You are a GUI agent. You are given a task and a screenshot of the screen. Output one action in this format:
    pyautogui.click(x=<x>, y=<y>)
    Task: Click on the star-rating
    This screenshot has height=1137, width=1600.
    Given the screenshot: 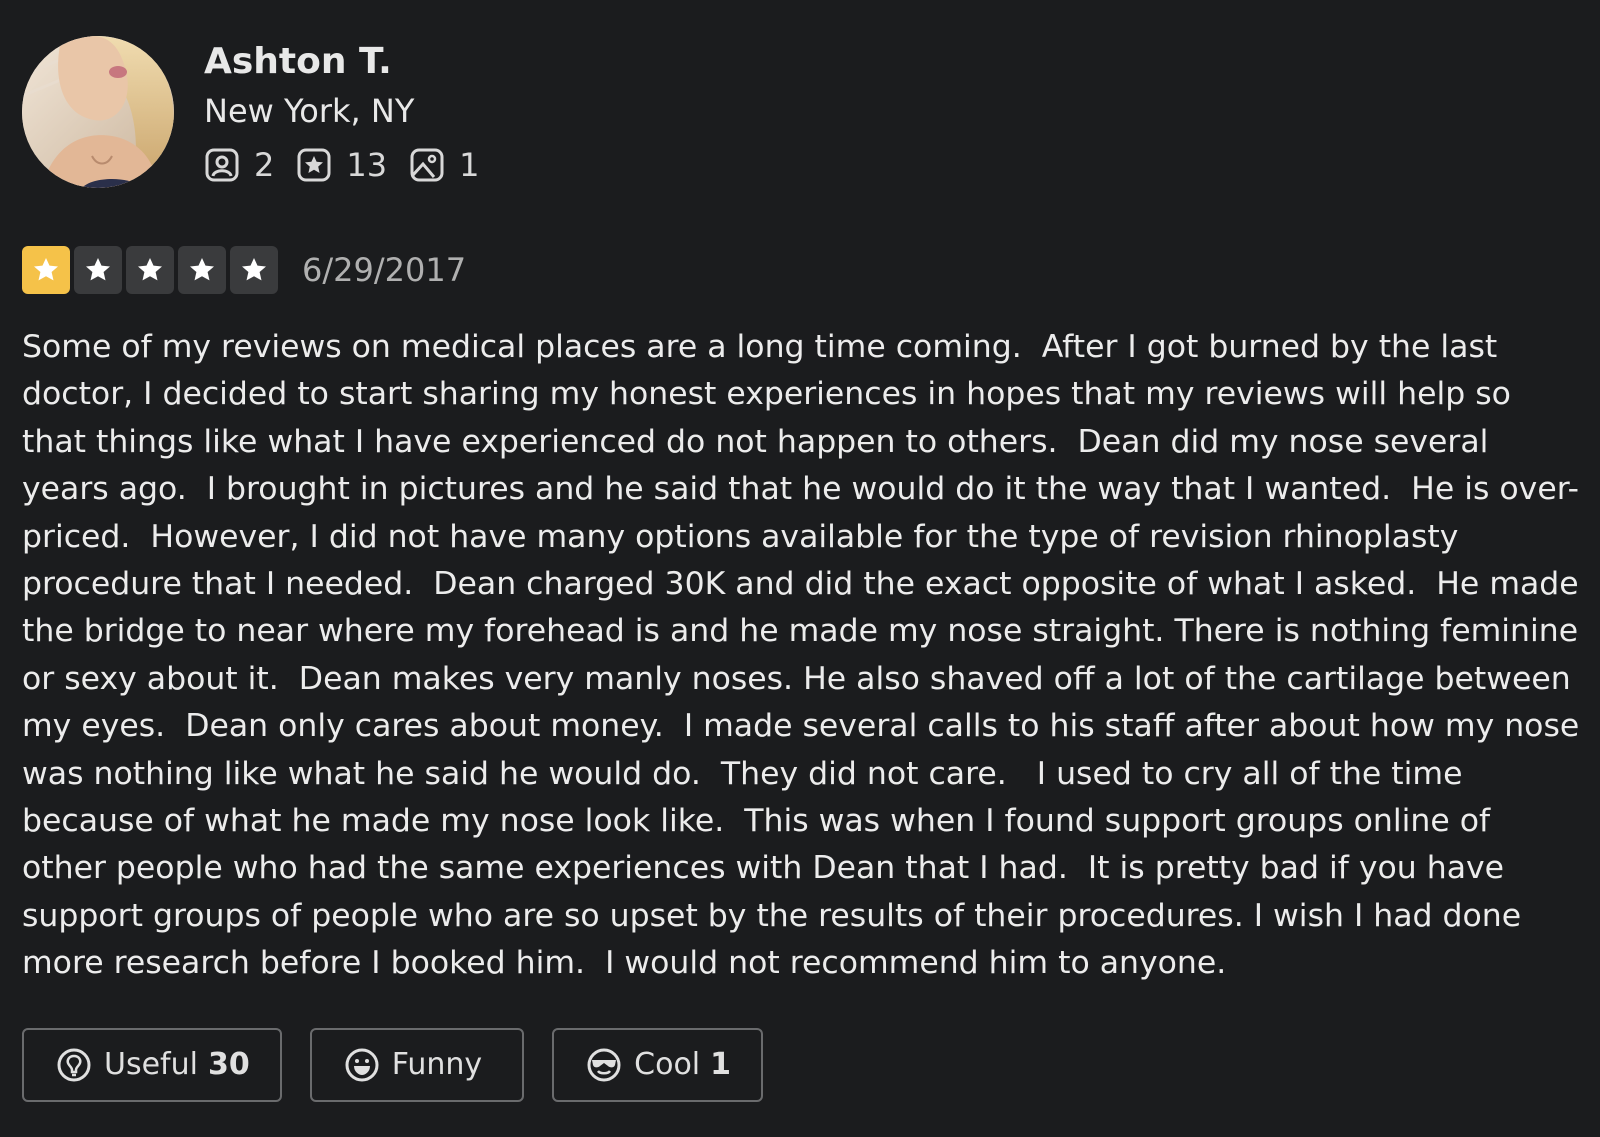 What is the action you would take?
    pyautogui.click(x=152, y=270)
    